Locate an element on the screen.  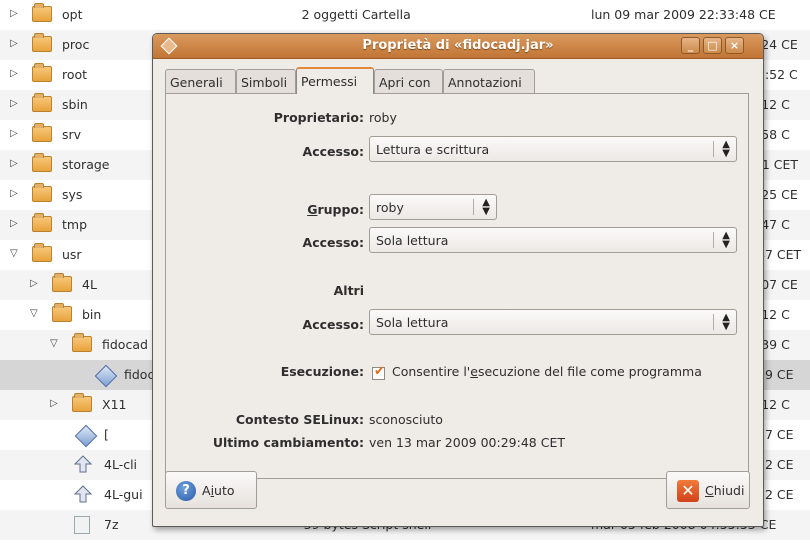
help-label-pre: A is located at coordinates (206, 490).